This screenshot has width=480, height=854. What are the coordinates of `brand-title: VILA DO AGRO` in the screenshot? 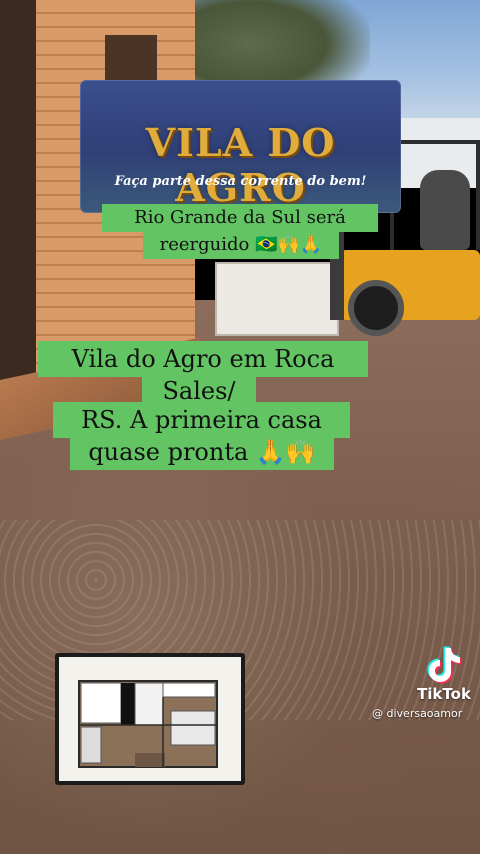 It's located at (240, 165).